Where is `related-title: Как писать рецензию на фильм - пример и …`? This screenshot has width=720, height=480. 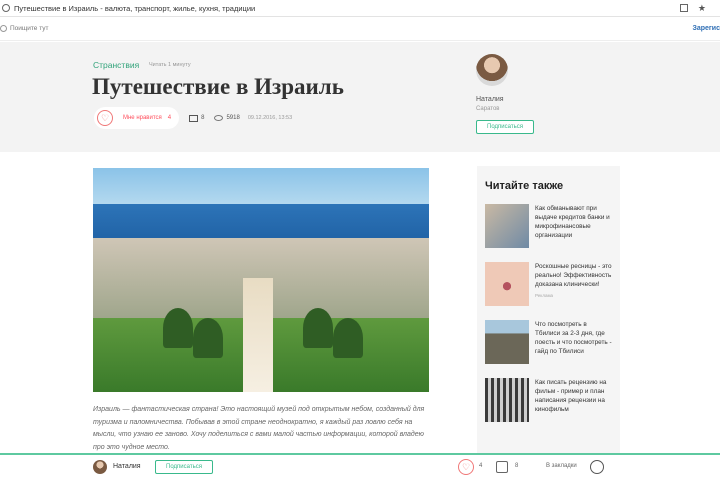
related-title: Как писать рецензию на фильм - пример и … is located at coordinates (573, 400).